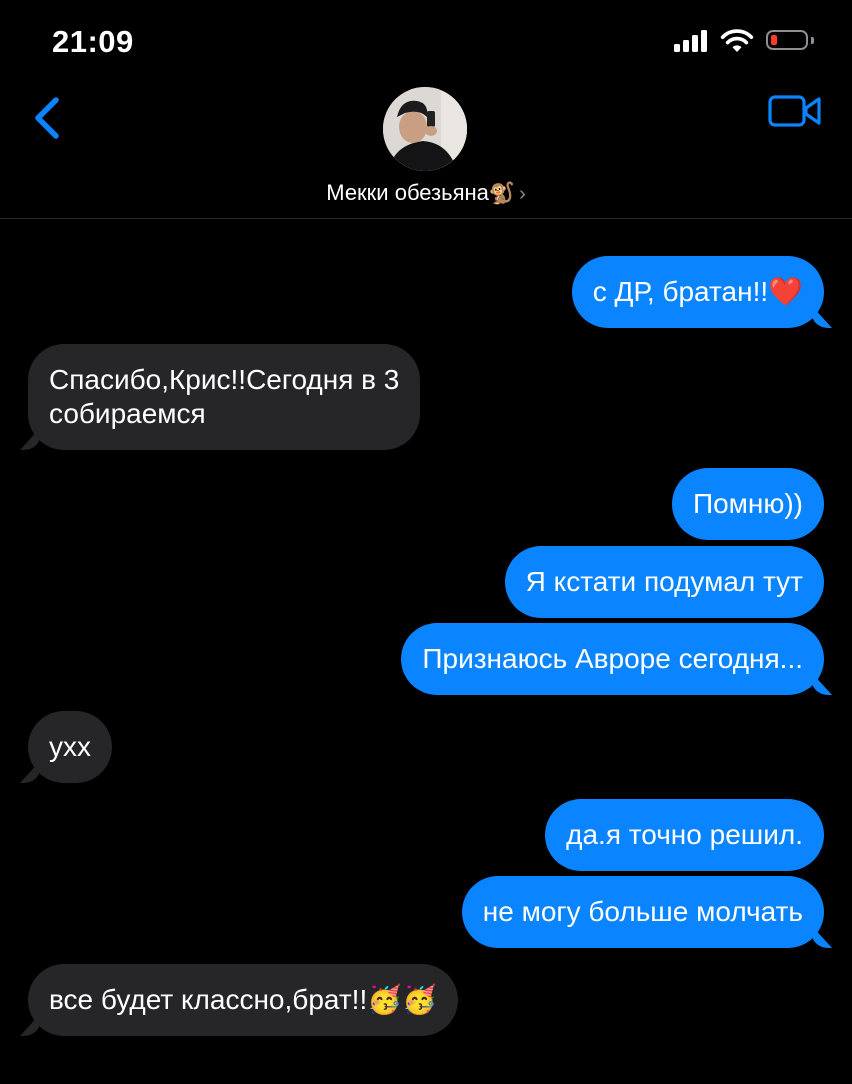 This screenshot has width=852, height=1084. What do you see at coordinates (737, 40) in the screenshot?
I see `wifi-icon` at bounding box center [737, 40].